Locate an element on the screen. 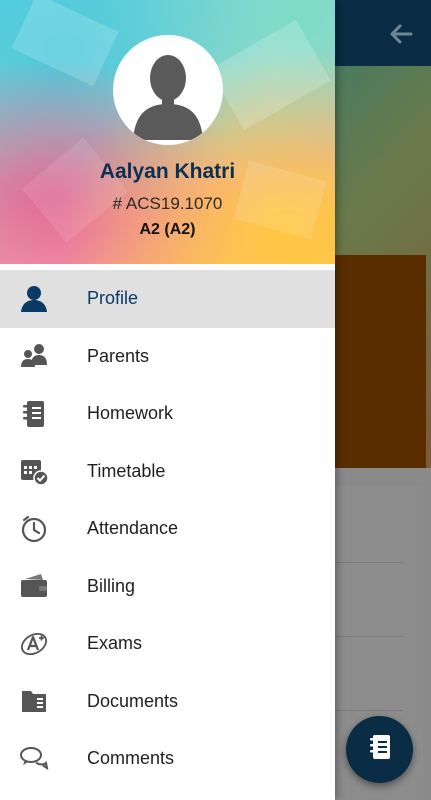  menu-label: Billing is located at coordinates (111, 585).